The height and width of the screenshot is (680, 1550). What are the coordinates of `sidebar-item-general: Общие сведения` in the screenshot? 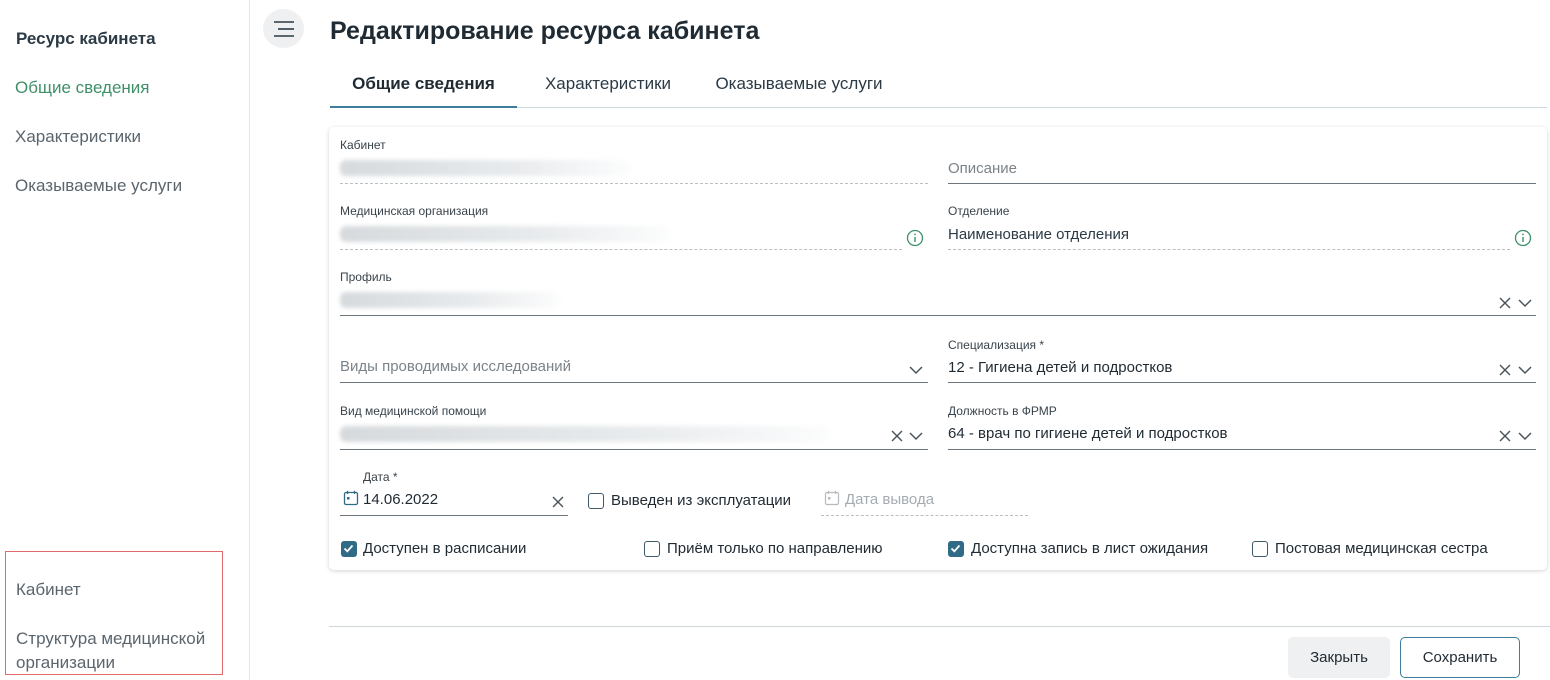 It's located at (82, 88).